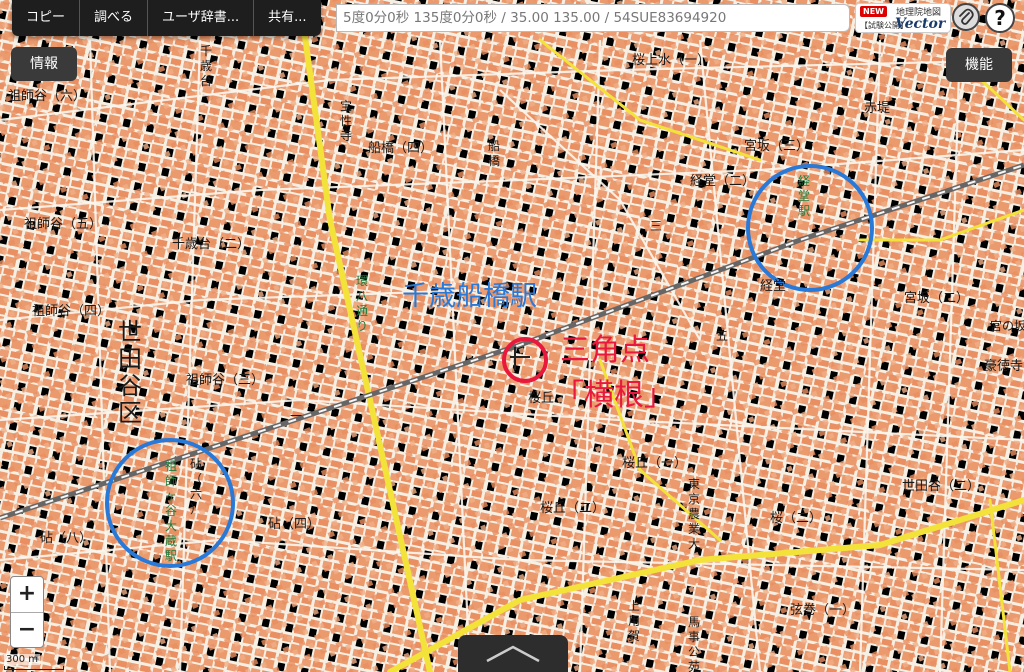 The height and width of the screenshot is (672, 1024). Describe the element at coordinates (920, 24) in the screenshot. I see `brand-vector: Vector` at that location.